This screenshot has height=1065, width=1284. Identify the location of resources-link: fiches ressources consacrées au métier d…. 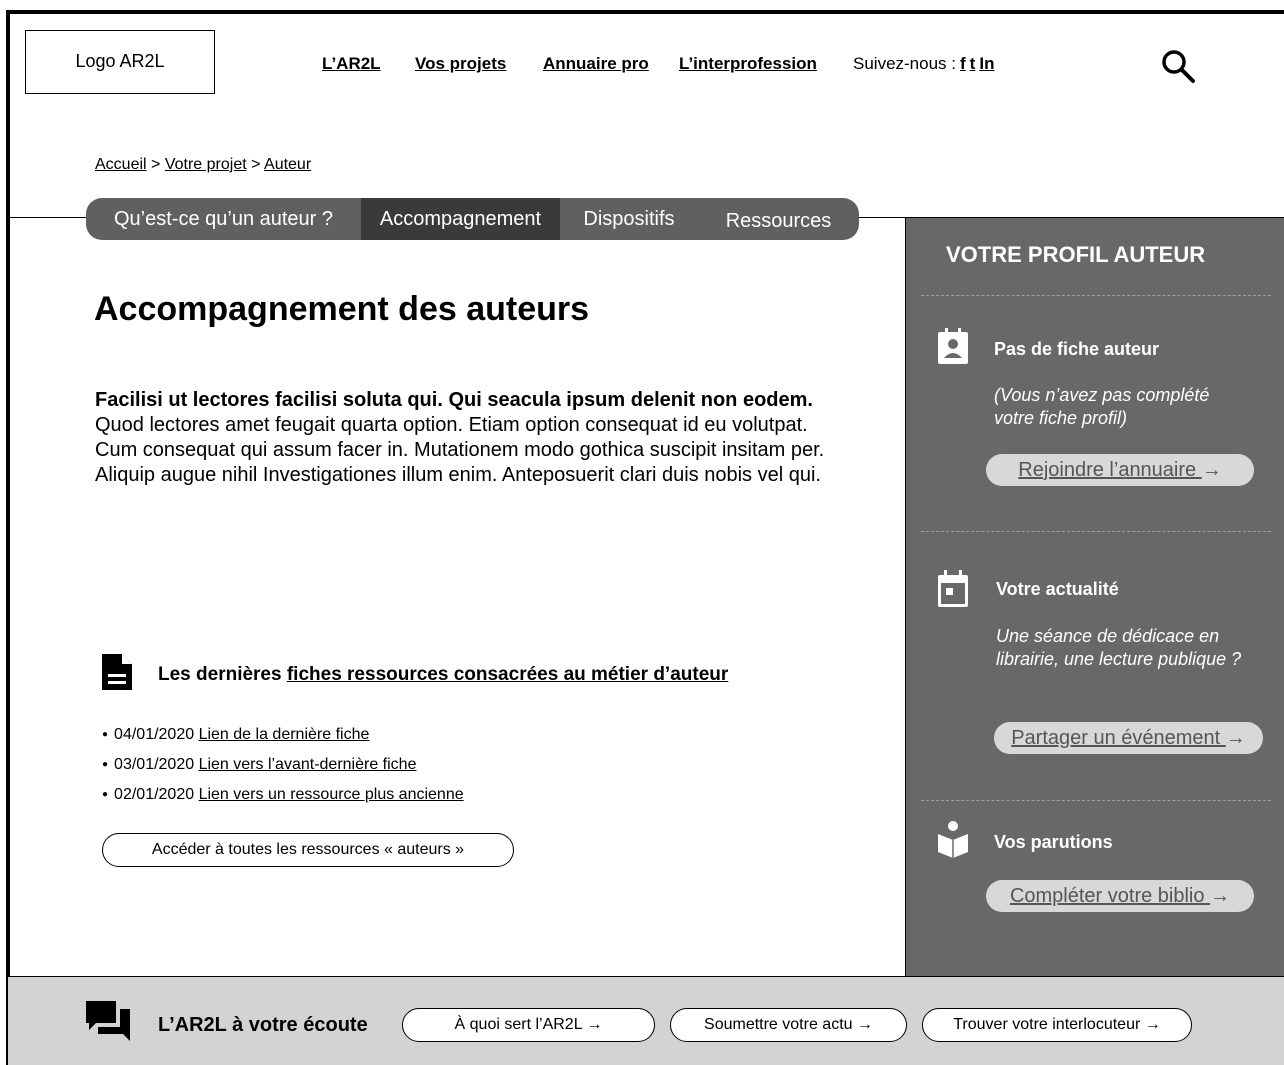
(507, 674).